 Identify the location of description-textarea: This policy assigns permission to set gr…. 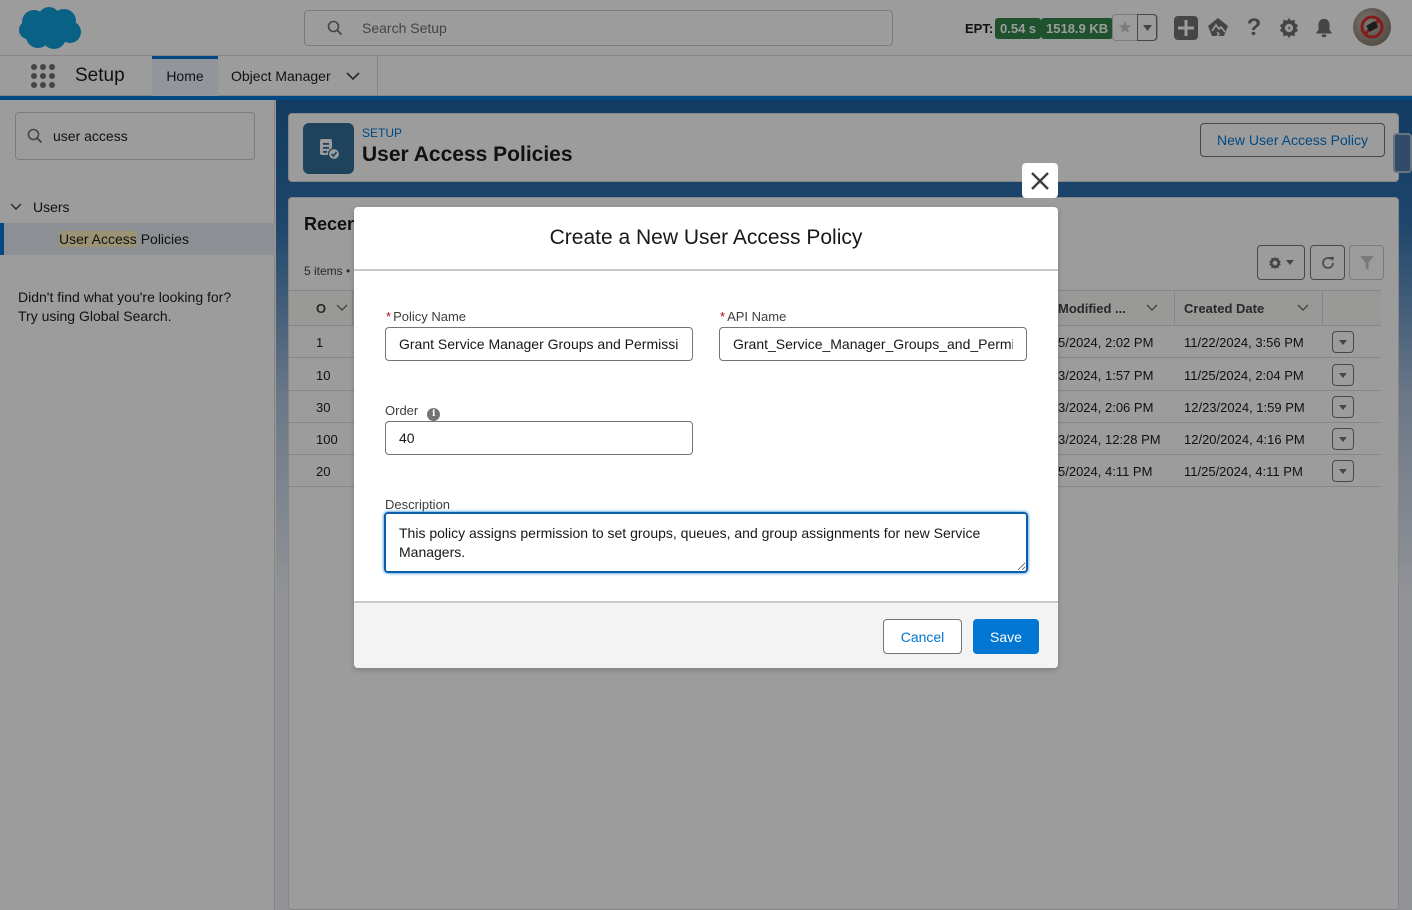
(706, 542).